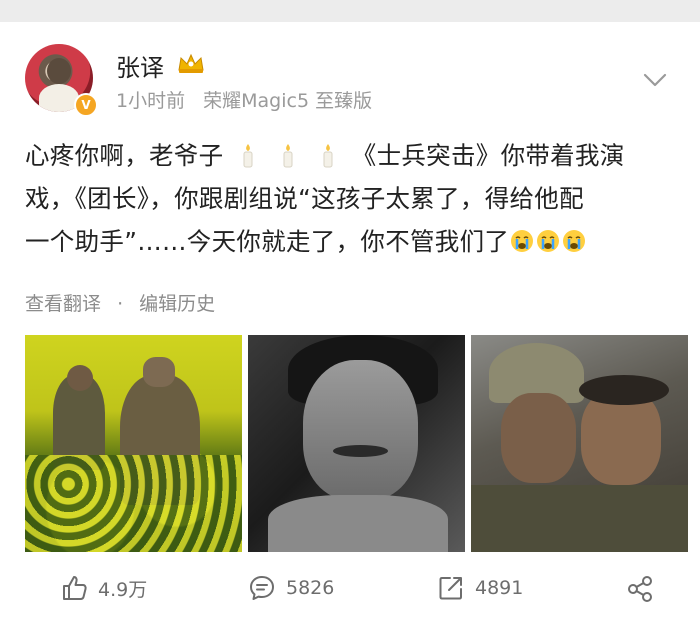 This screenshot has width=700, height=622. I want to click on crown-icon, so click(191, 63).